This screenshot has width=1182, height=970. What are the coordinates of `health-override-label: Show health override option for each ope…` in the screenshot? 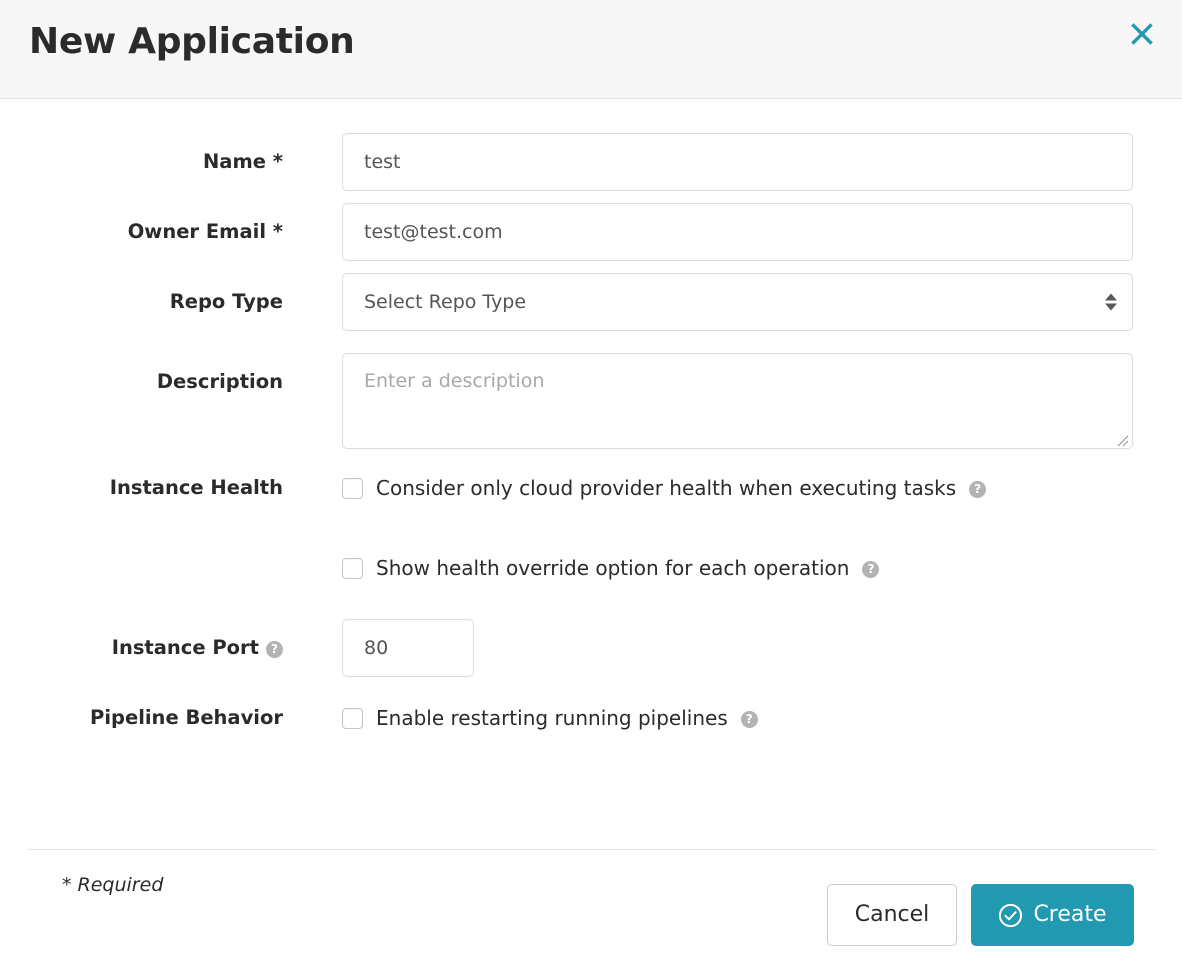 It's located at (613, 568).